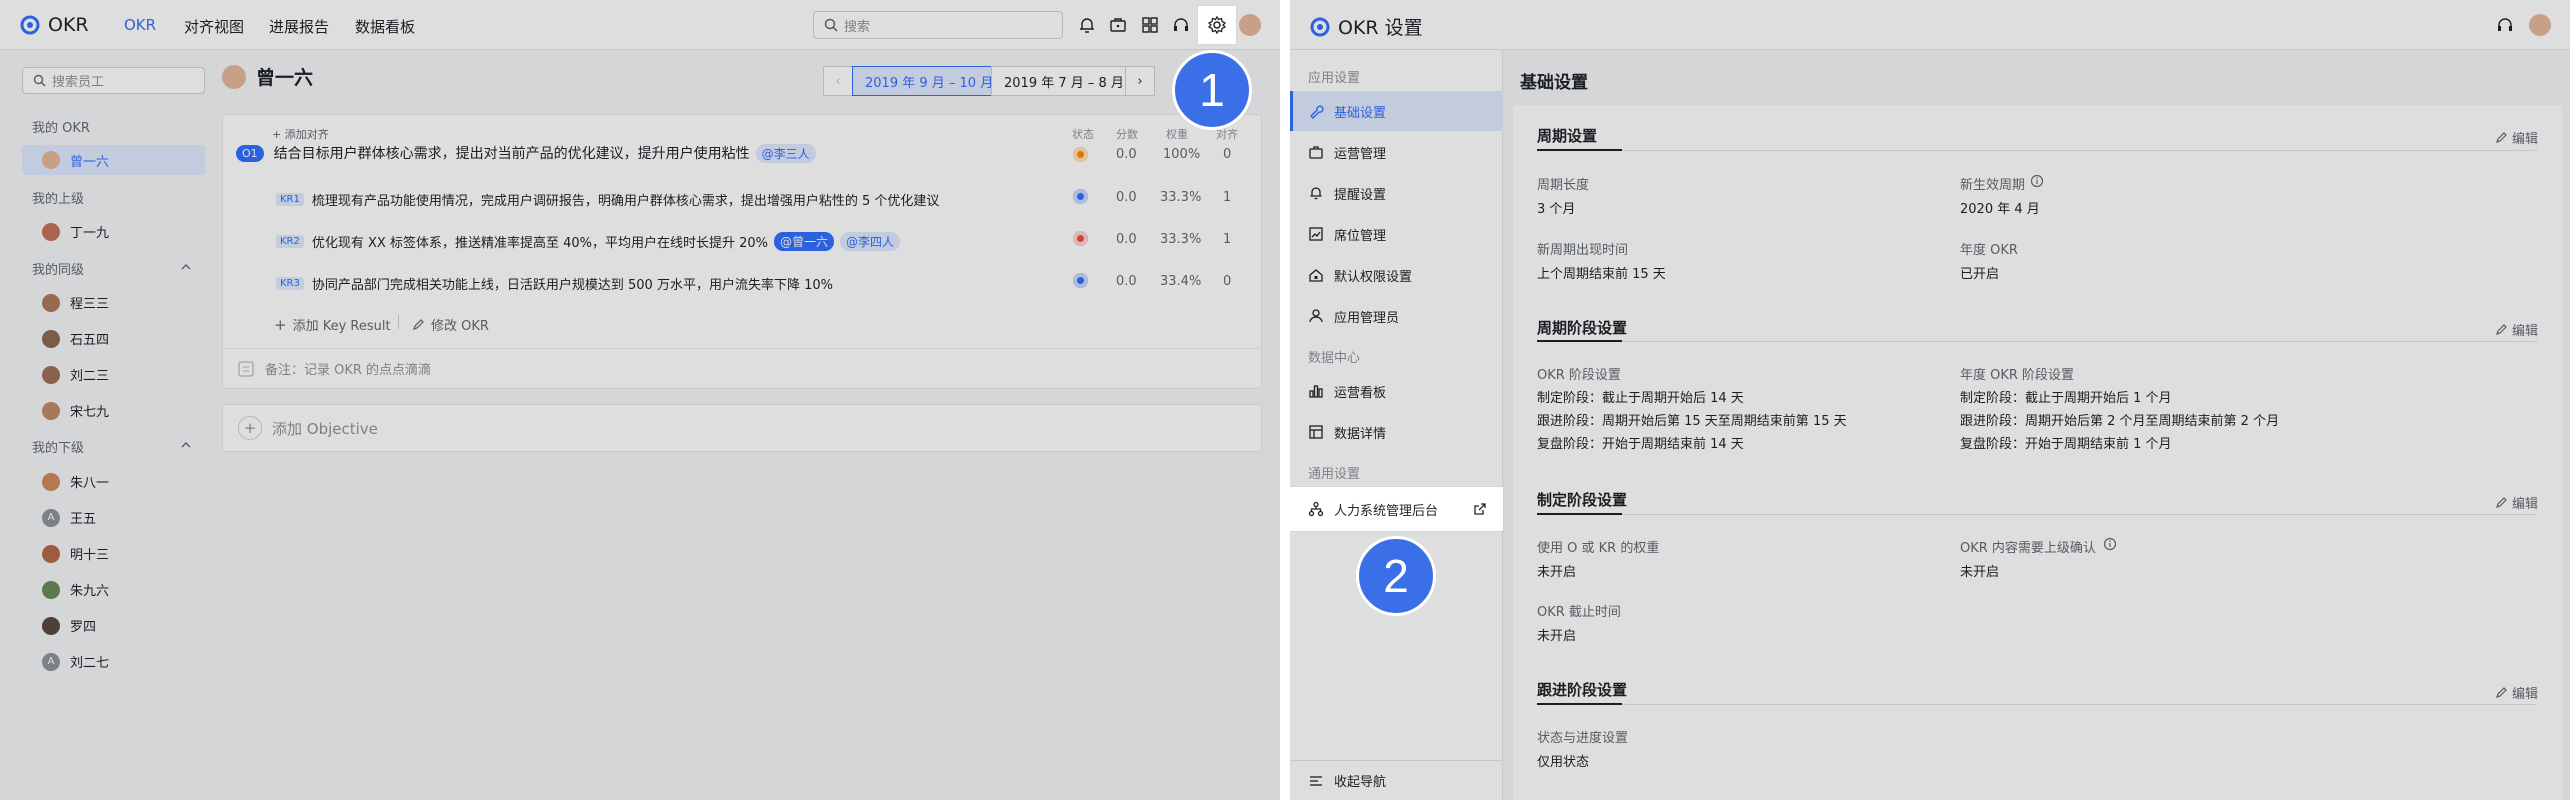 The width and height of the screenshot is (2570, 800). What do you see at coordinates (69, 625) in the screenshot?
I see `sidebar-item-report: 罗四` at bounding box center [69, 625].